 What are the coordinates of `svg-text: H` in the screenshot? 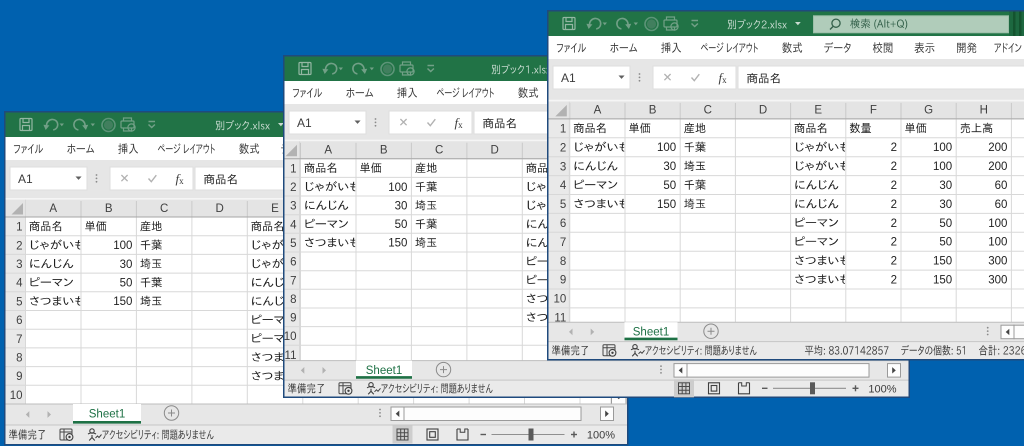 It's located at (984, 110).